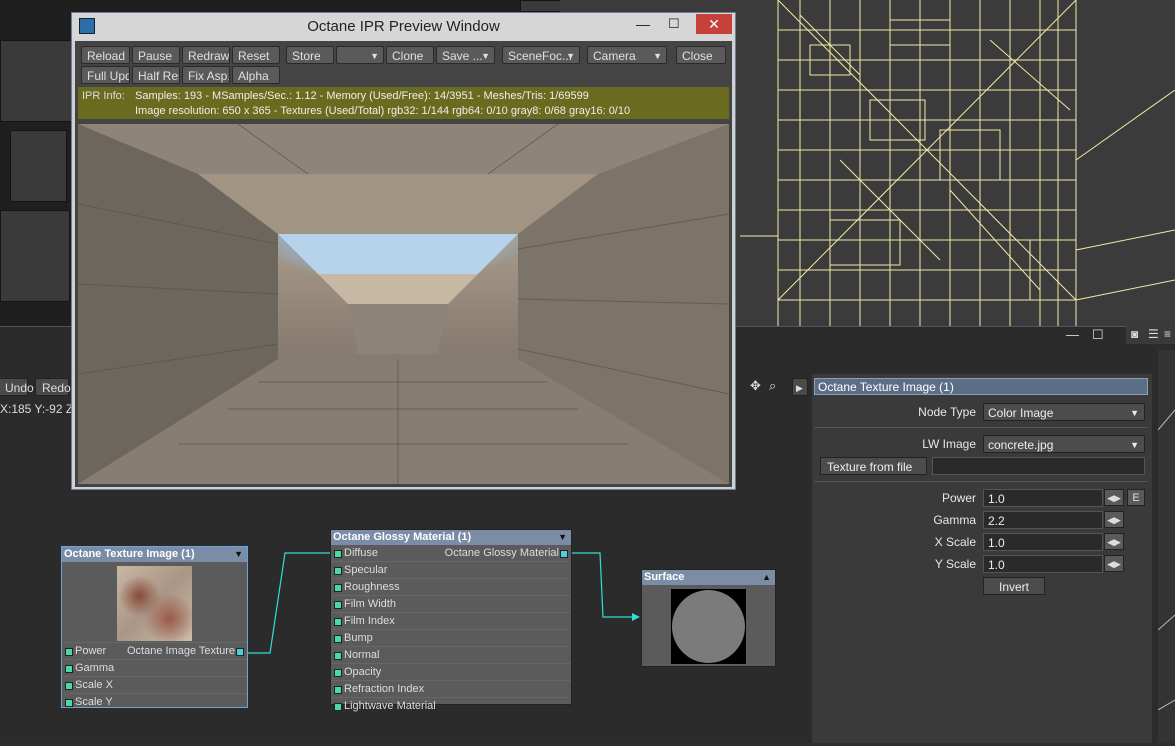 The width and height of the screenshot is (1175, 746). What do you see at coordinates (358, 638) in the screenshot?
I see `port-label: Bump` at bounding box center [358, 638].